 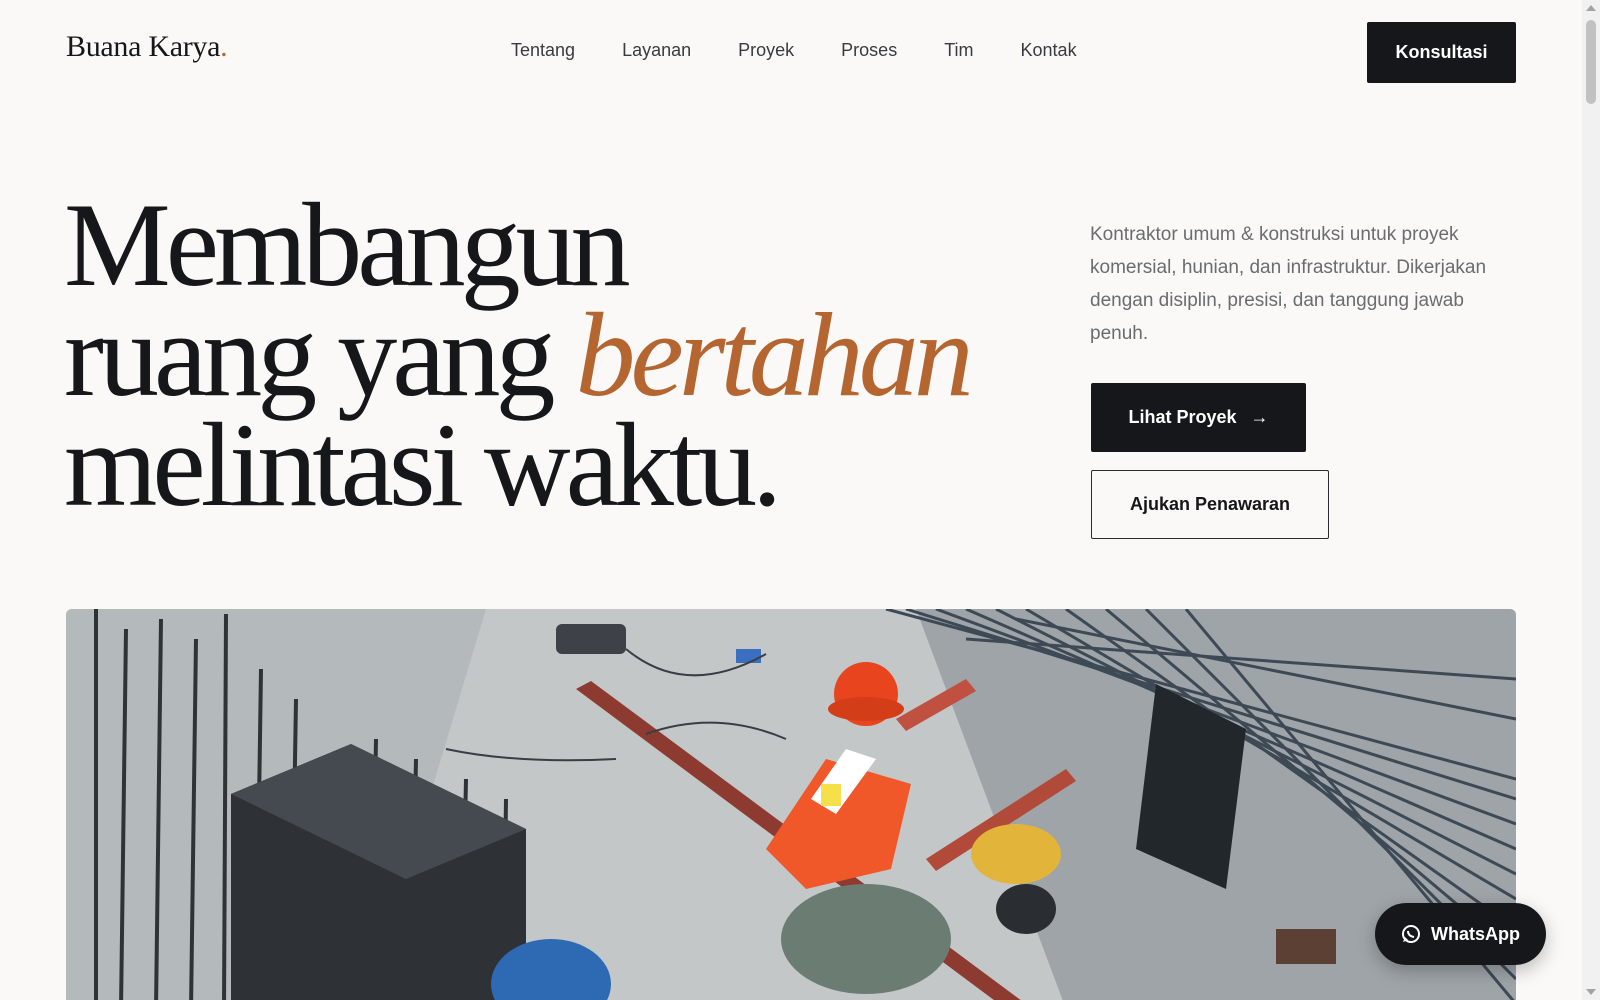 I want to click on headline-line-2: ruang yang bertahan, so click(x=519, y=355).